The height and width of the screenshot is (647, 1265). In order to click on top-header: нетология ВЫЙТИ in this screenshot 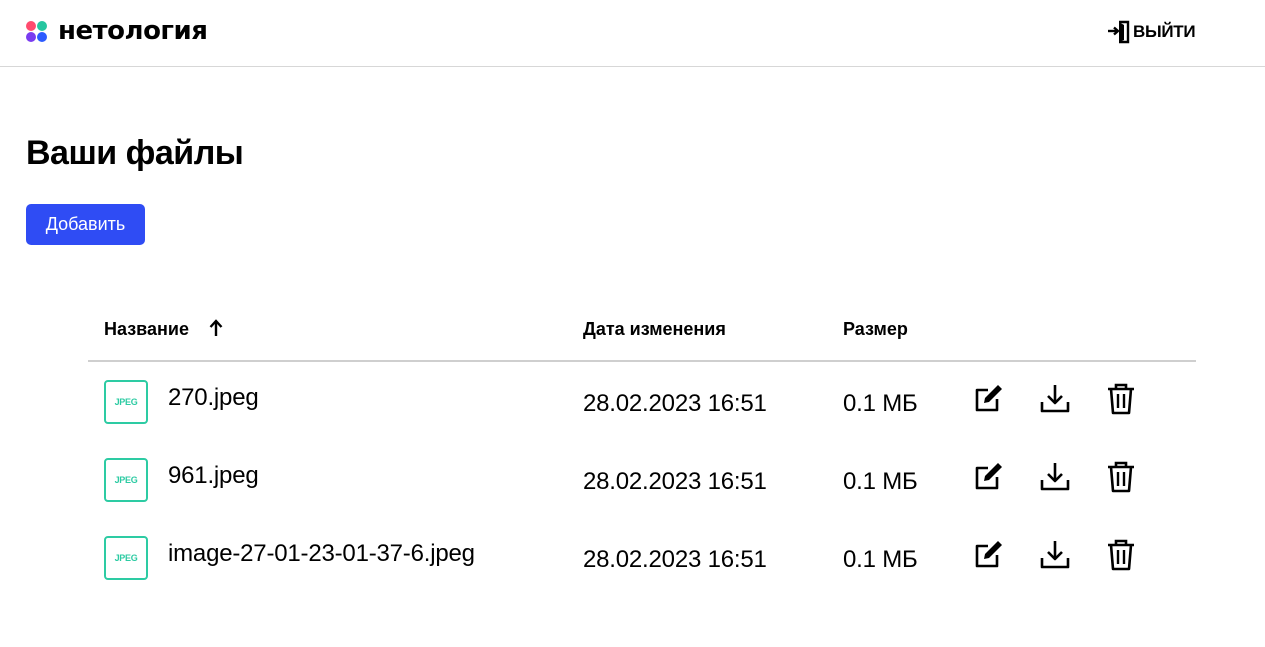, I will do `click(632, 33)`.